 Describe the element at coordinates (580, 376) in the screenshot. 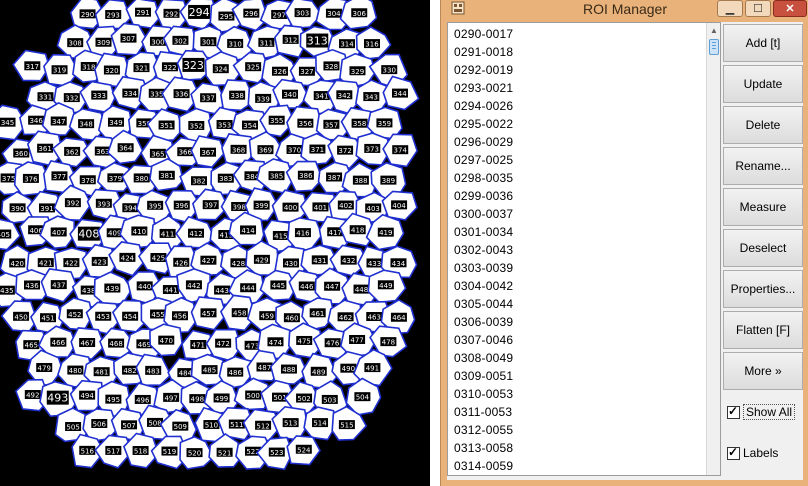

I see `roi-list-item: 0309-0051` at that location.